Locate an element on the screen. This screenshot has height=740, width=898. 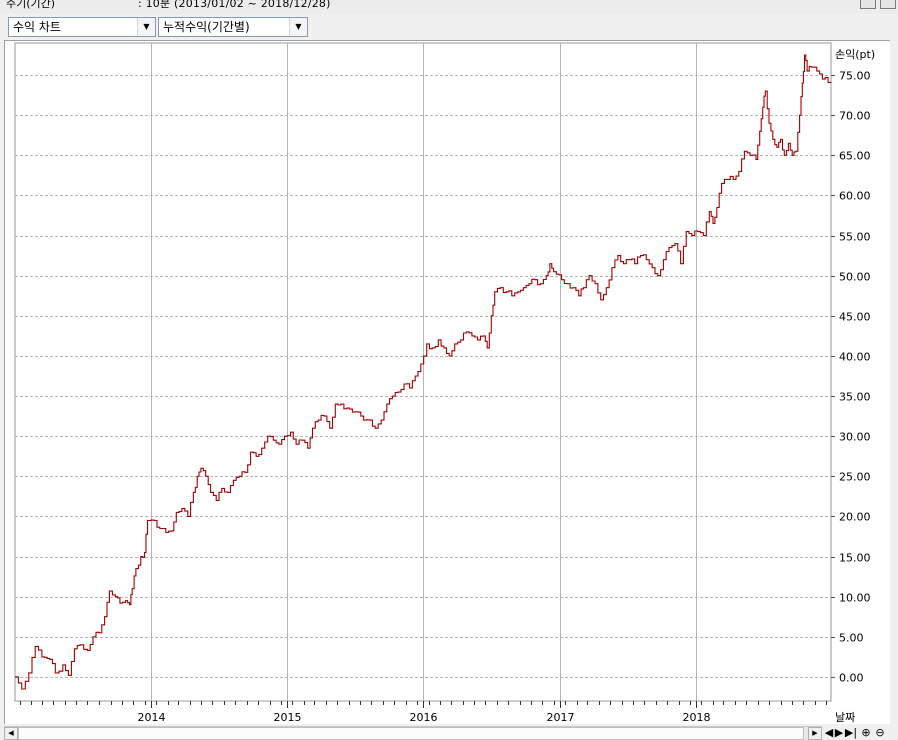
y-tick-label: 10.00 is located at coordinates (855, 598).